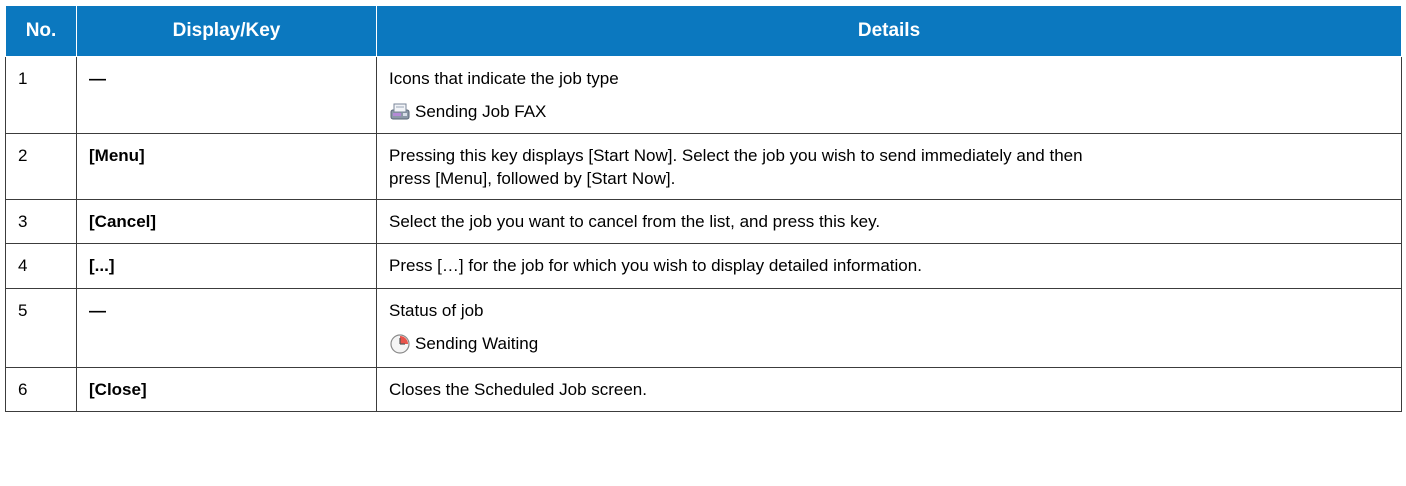  Describe the element at coordinates (889, 328) in the screenshot. I see `row-details: Status of job Sending Waiting` at that location.